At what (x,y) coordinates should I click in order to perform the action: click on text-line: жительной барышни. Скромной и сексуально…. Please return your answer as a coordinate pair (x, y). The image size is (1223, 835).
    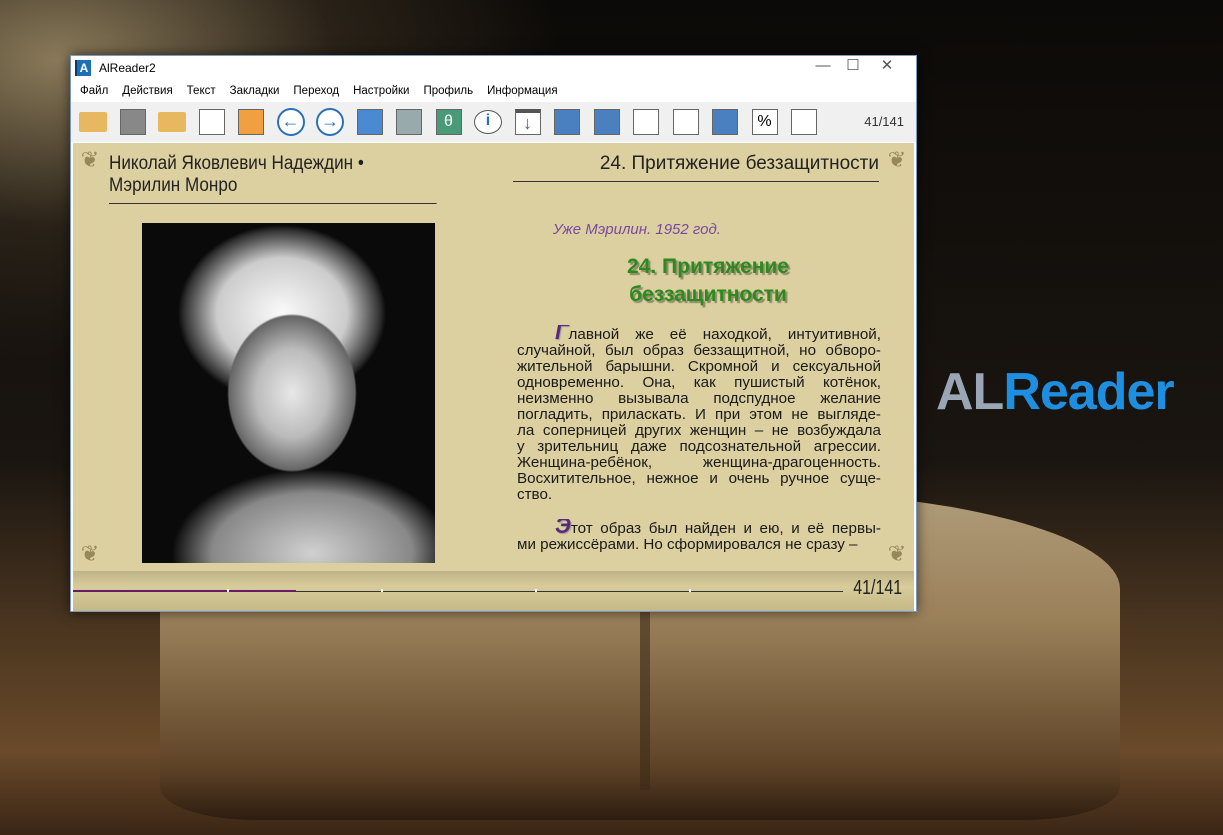
    Looking at the image, I should click on (699, 367).